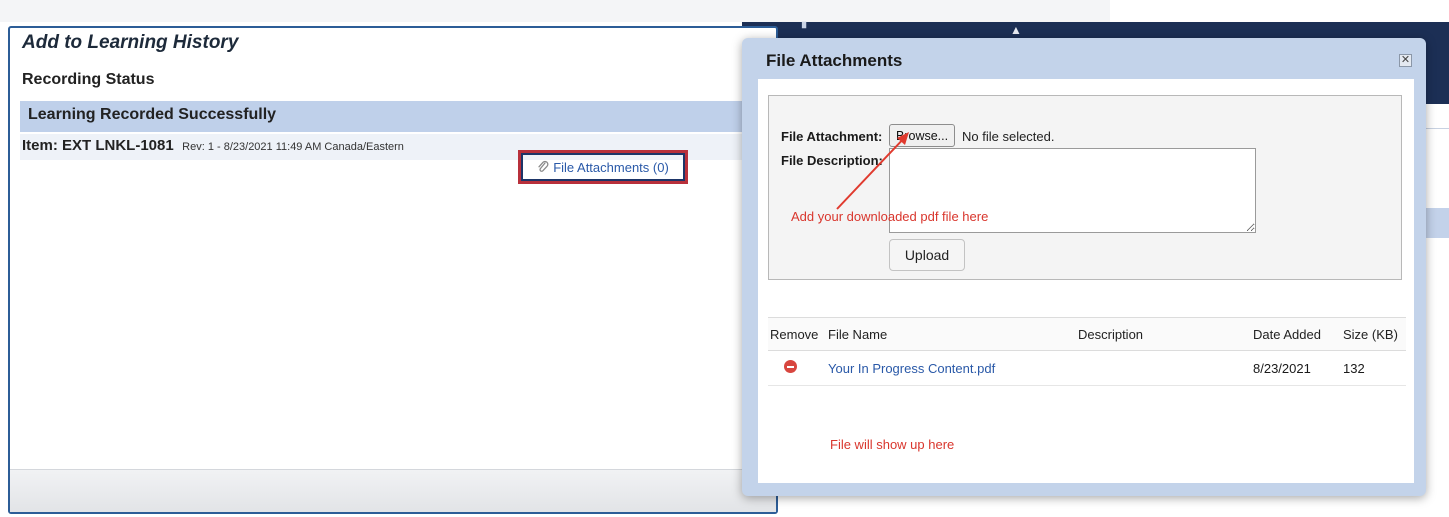 This screenshot has height=517, width=1449. What do you see at coordinates (806, 29) in the screenshot?
I see `university-logo-icon: ▘` at bounding box center [806, 29].